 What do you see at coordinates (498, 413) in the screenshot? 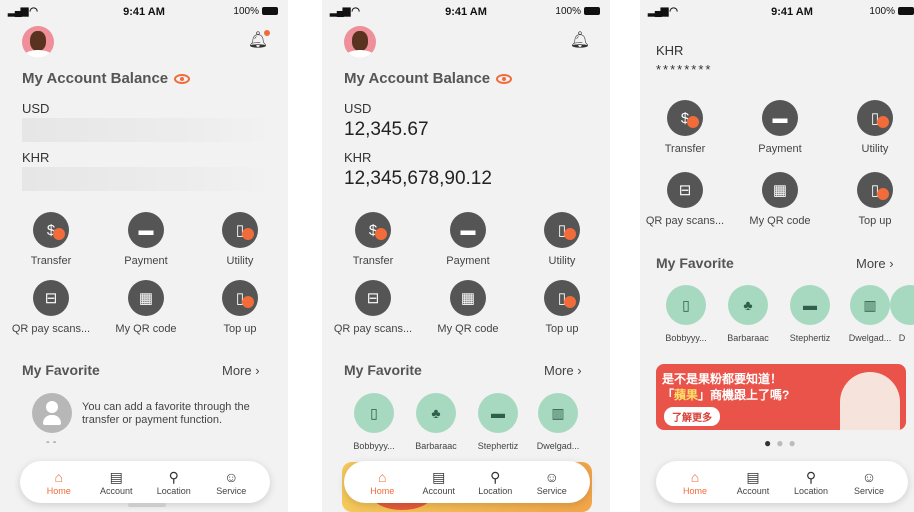
I see `card-icon: ▬` at bounding box center [498, 413].